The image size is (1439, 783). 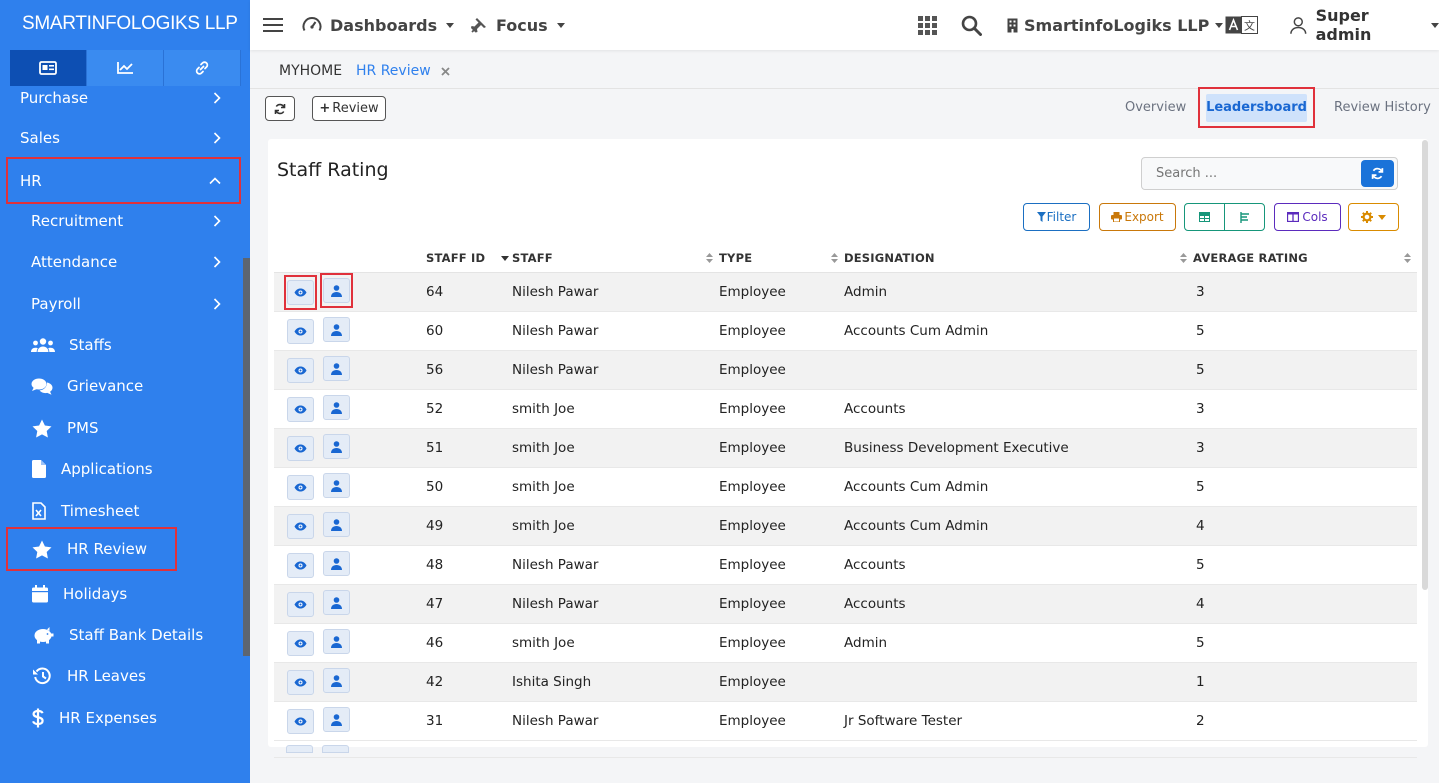 What do you see at coordinates (273, 25) in the screenshot?
I see `hamburger-menu-icon` at bounding box center [273, 25].